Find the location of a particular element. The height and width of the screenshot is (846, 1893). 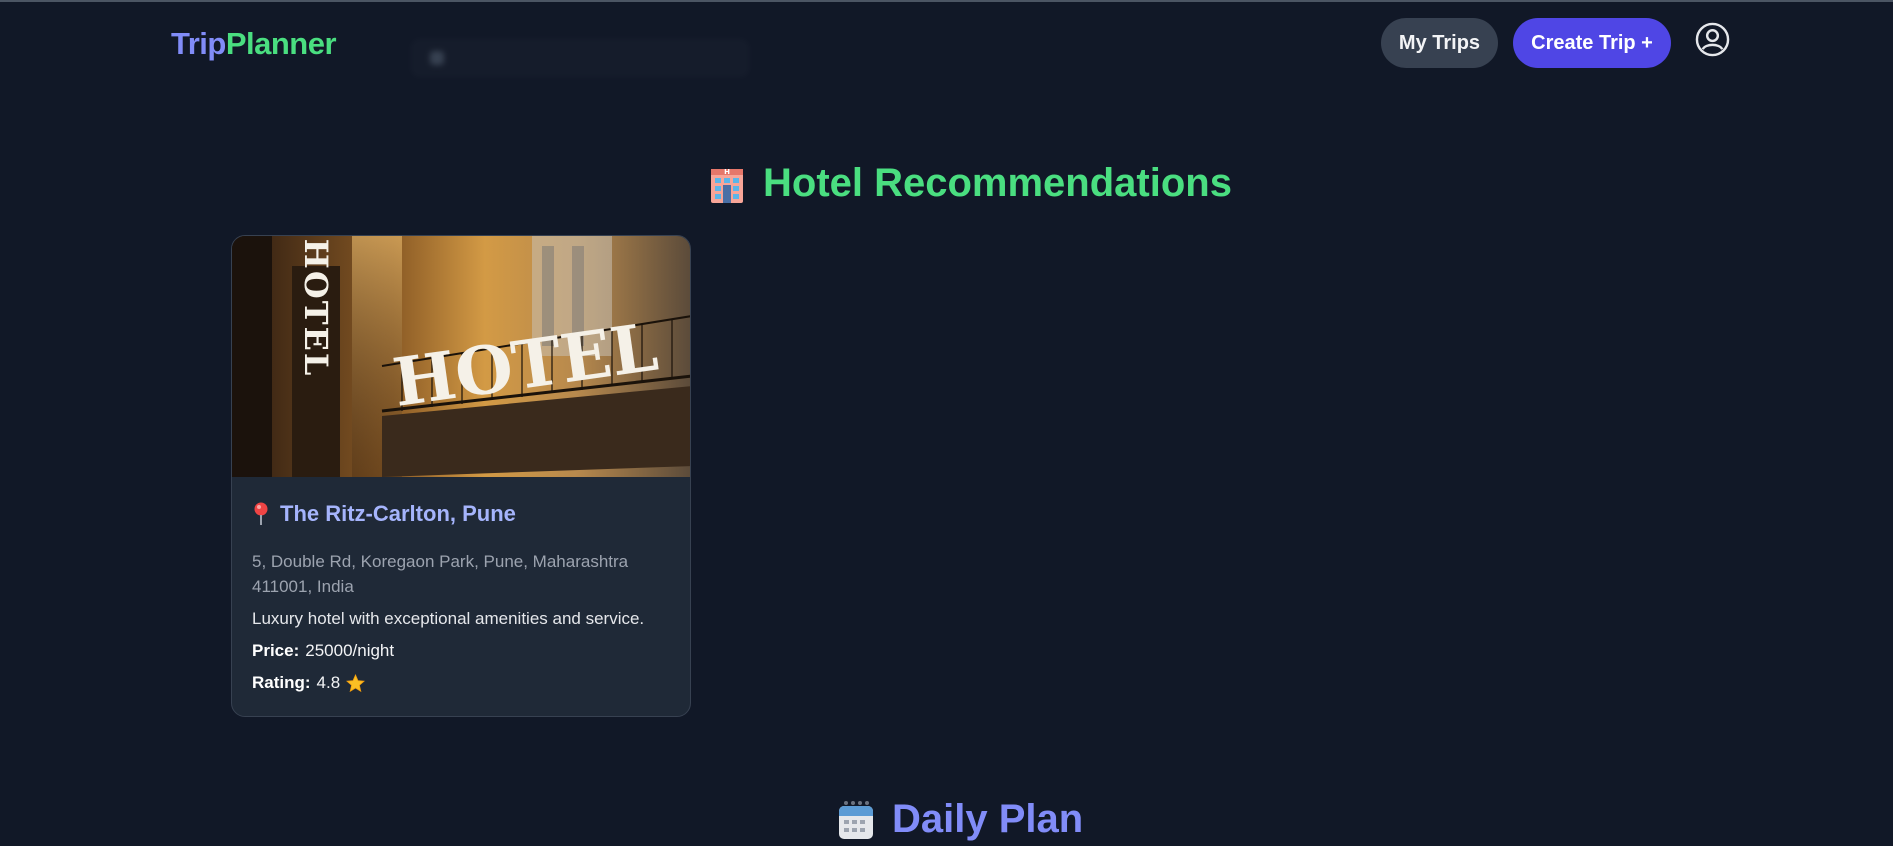

daily-plan-section-title: Daily Plan is located at coordinates (959, 819).